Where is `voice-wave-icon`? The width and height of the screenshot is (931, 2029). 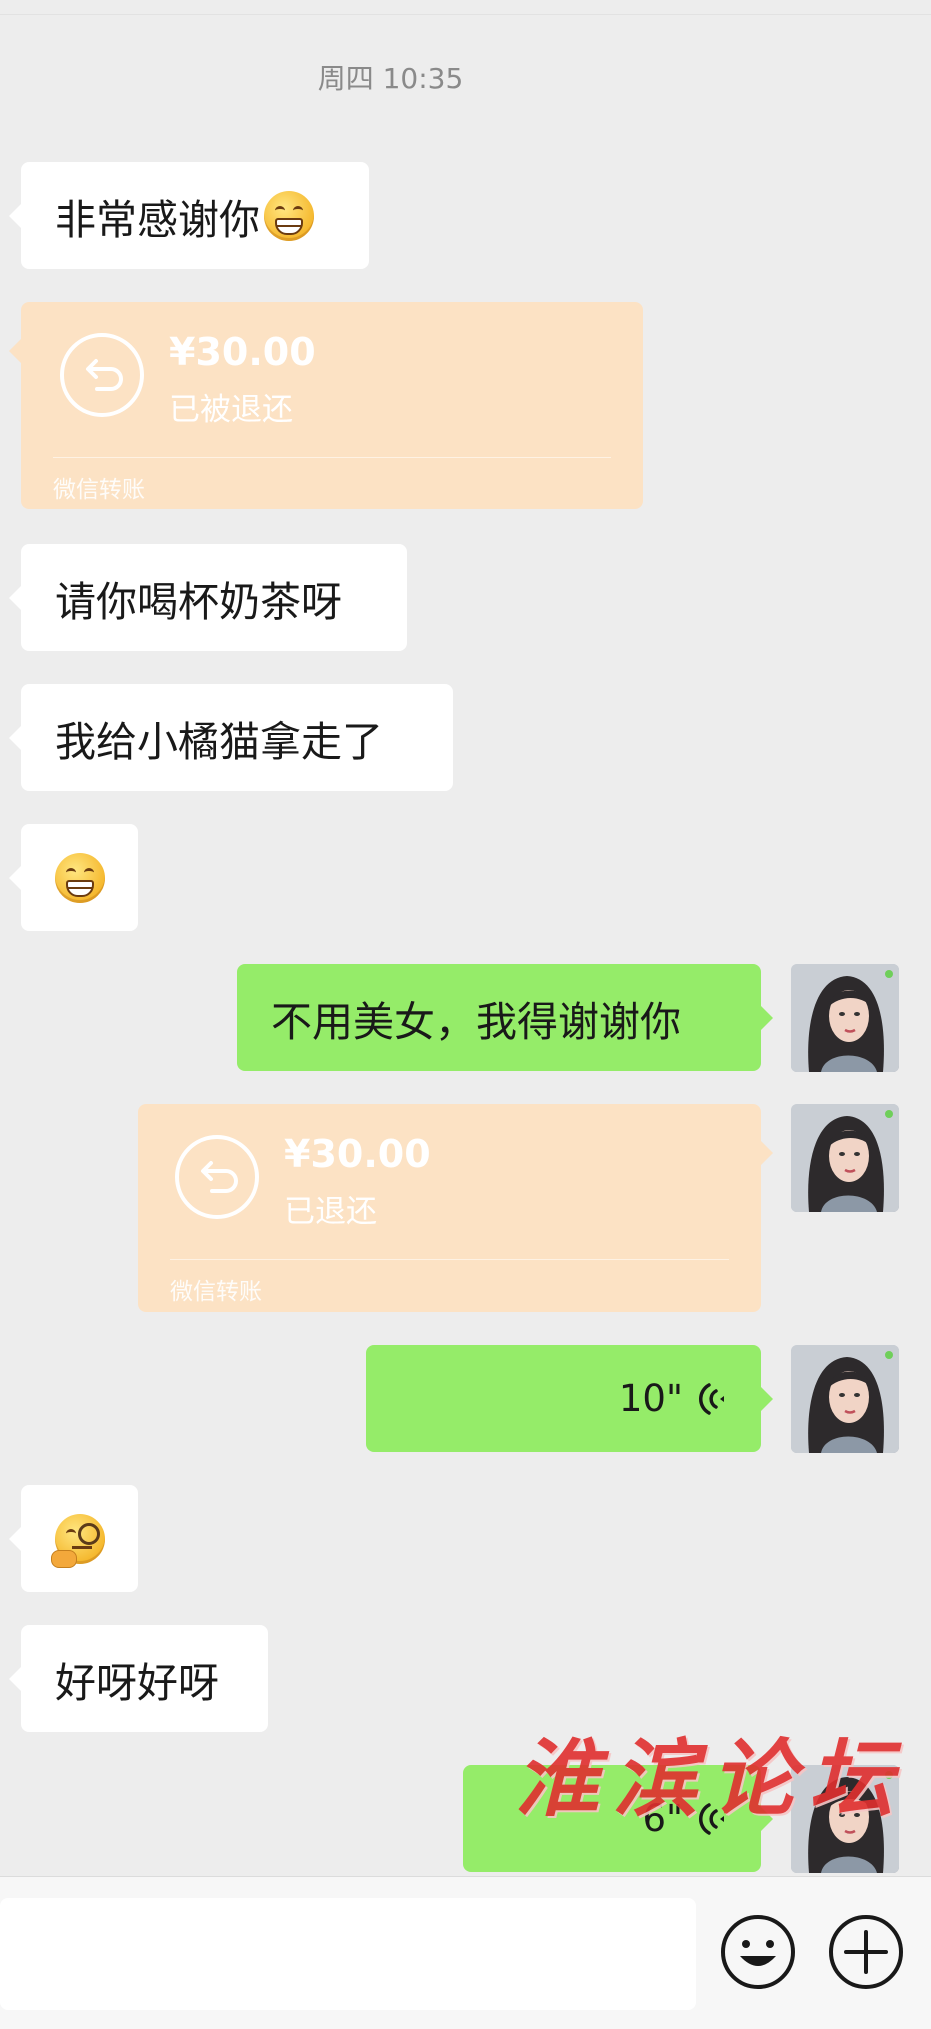 voice-wave-icon is located at coordinates (711, 1398).